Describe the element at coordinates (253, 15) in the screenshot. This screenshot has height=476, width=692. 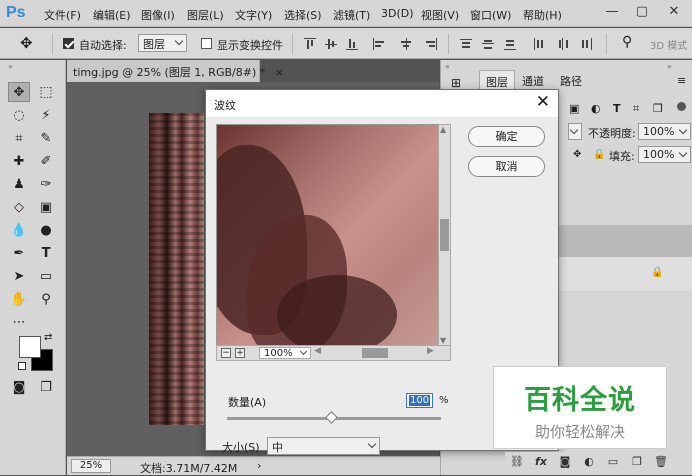
I see `menu-type: 文字(Y)` at that location.